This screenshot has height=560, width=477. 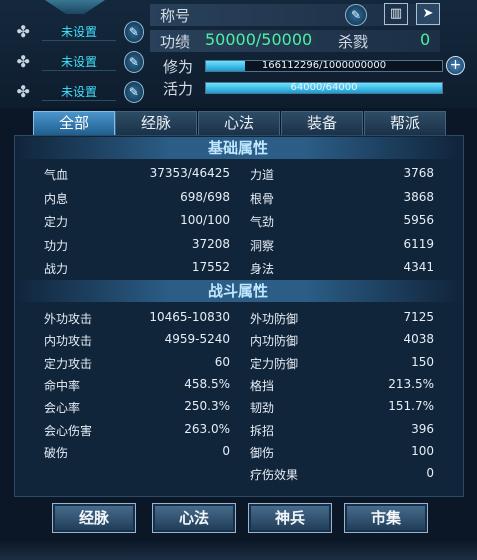 I want to click on merit-value: 50000/50000, so click(x=259, y=39).